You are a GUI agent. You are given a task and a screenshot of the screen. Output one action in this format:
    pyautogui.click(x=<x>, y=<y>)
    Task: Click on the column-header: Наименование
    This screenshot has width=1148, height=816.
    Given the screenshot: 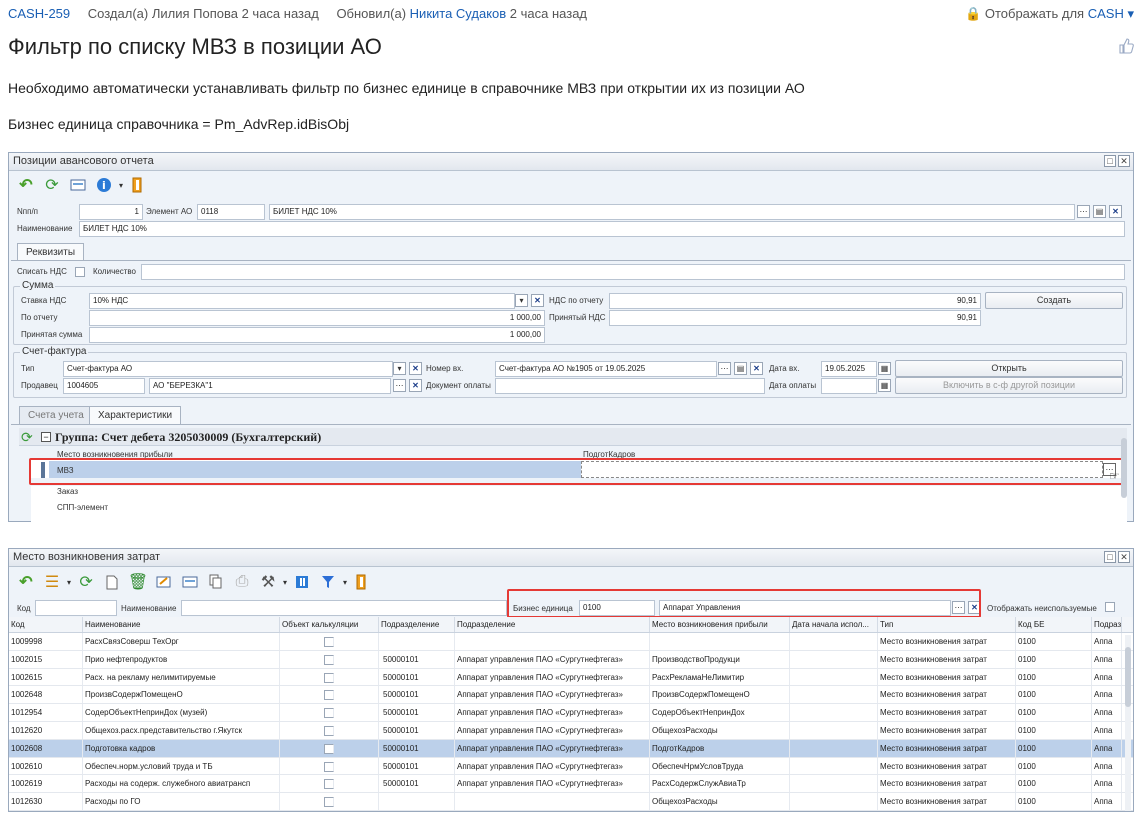 What is the action you would take?
    pyautogui.click(x=181, y=624)
    